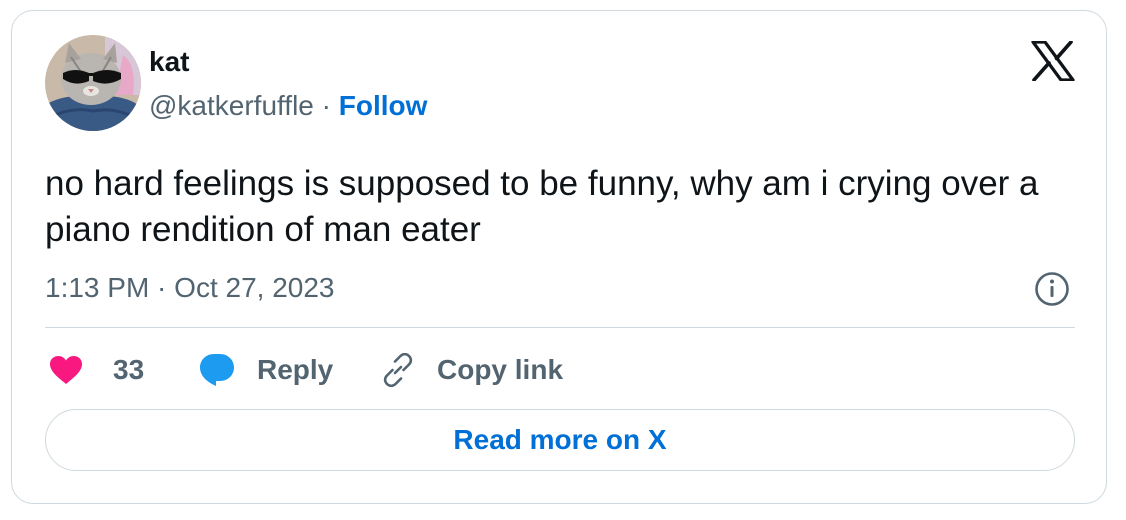 Image resolution: width=1126 pixels, height=520 pixels. What do you see at coordinates (1053, 61) in the screenshot?
I see `x-logo-icon` at bounding box center [1053, 61].